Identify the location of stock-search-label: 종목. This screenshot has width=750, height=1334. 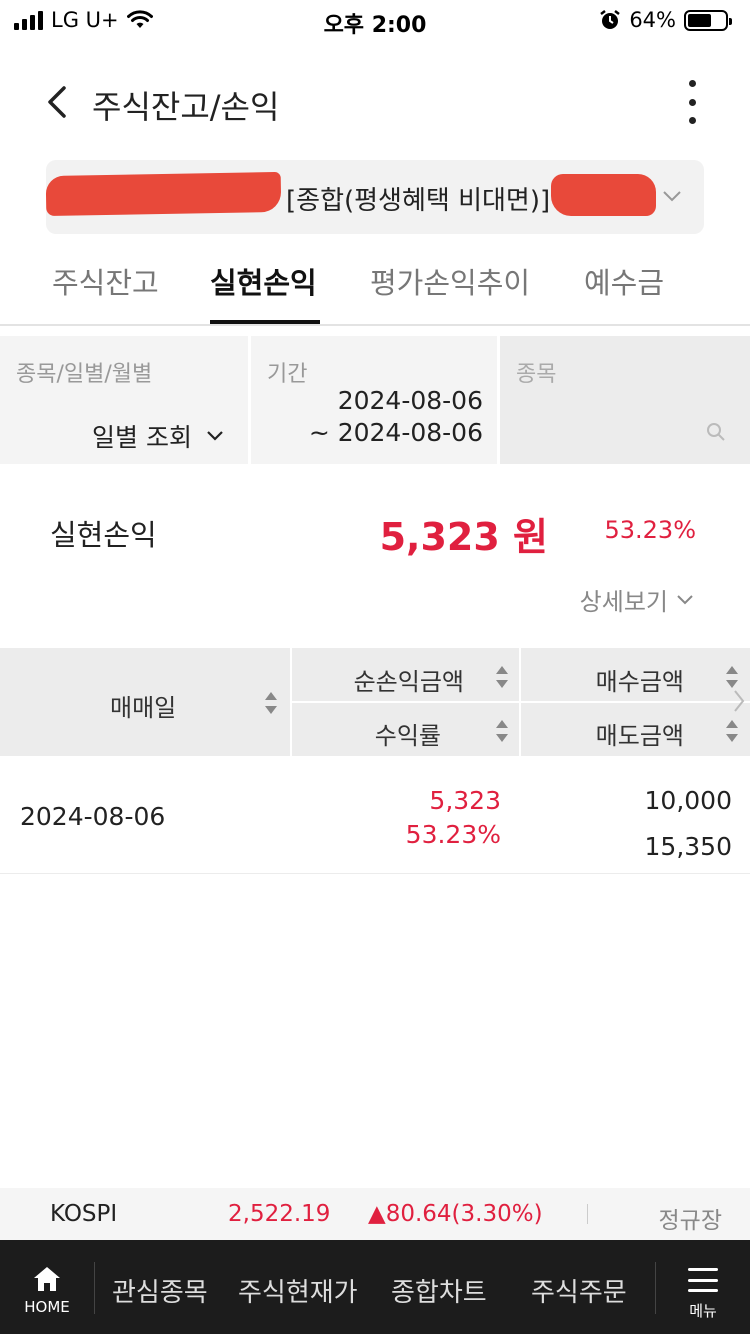
(536, 374).